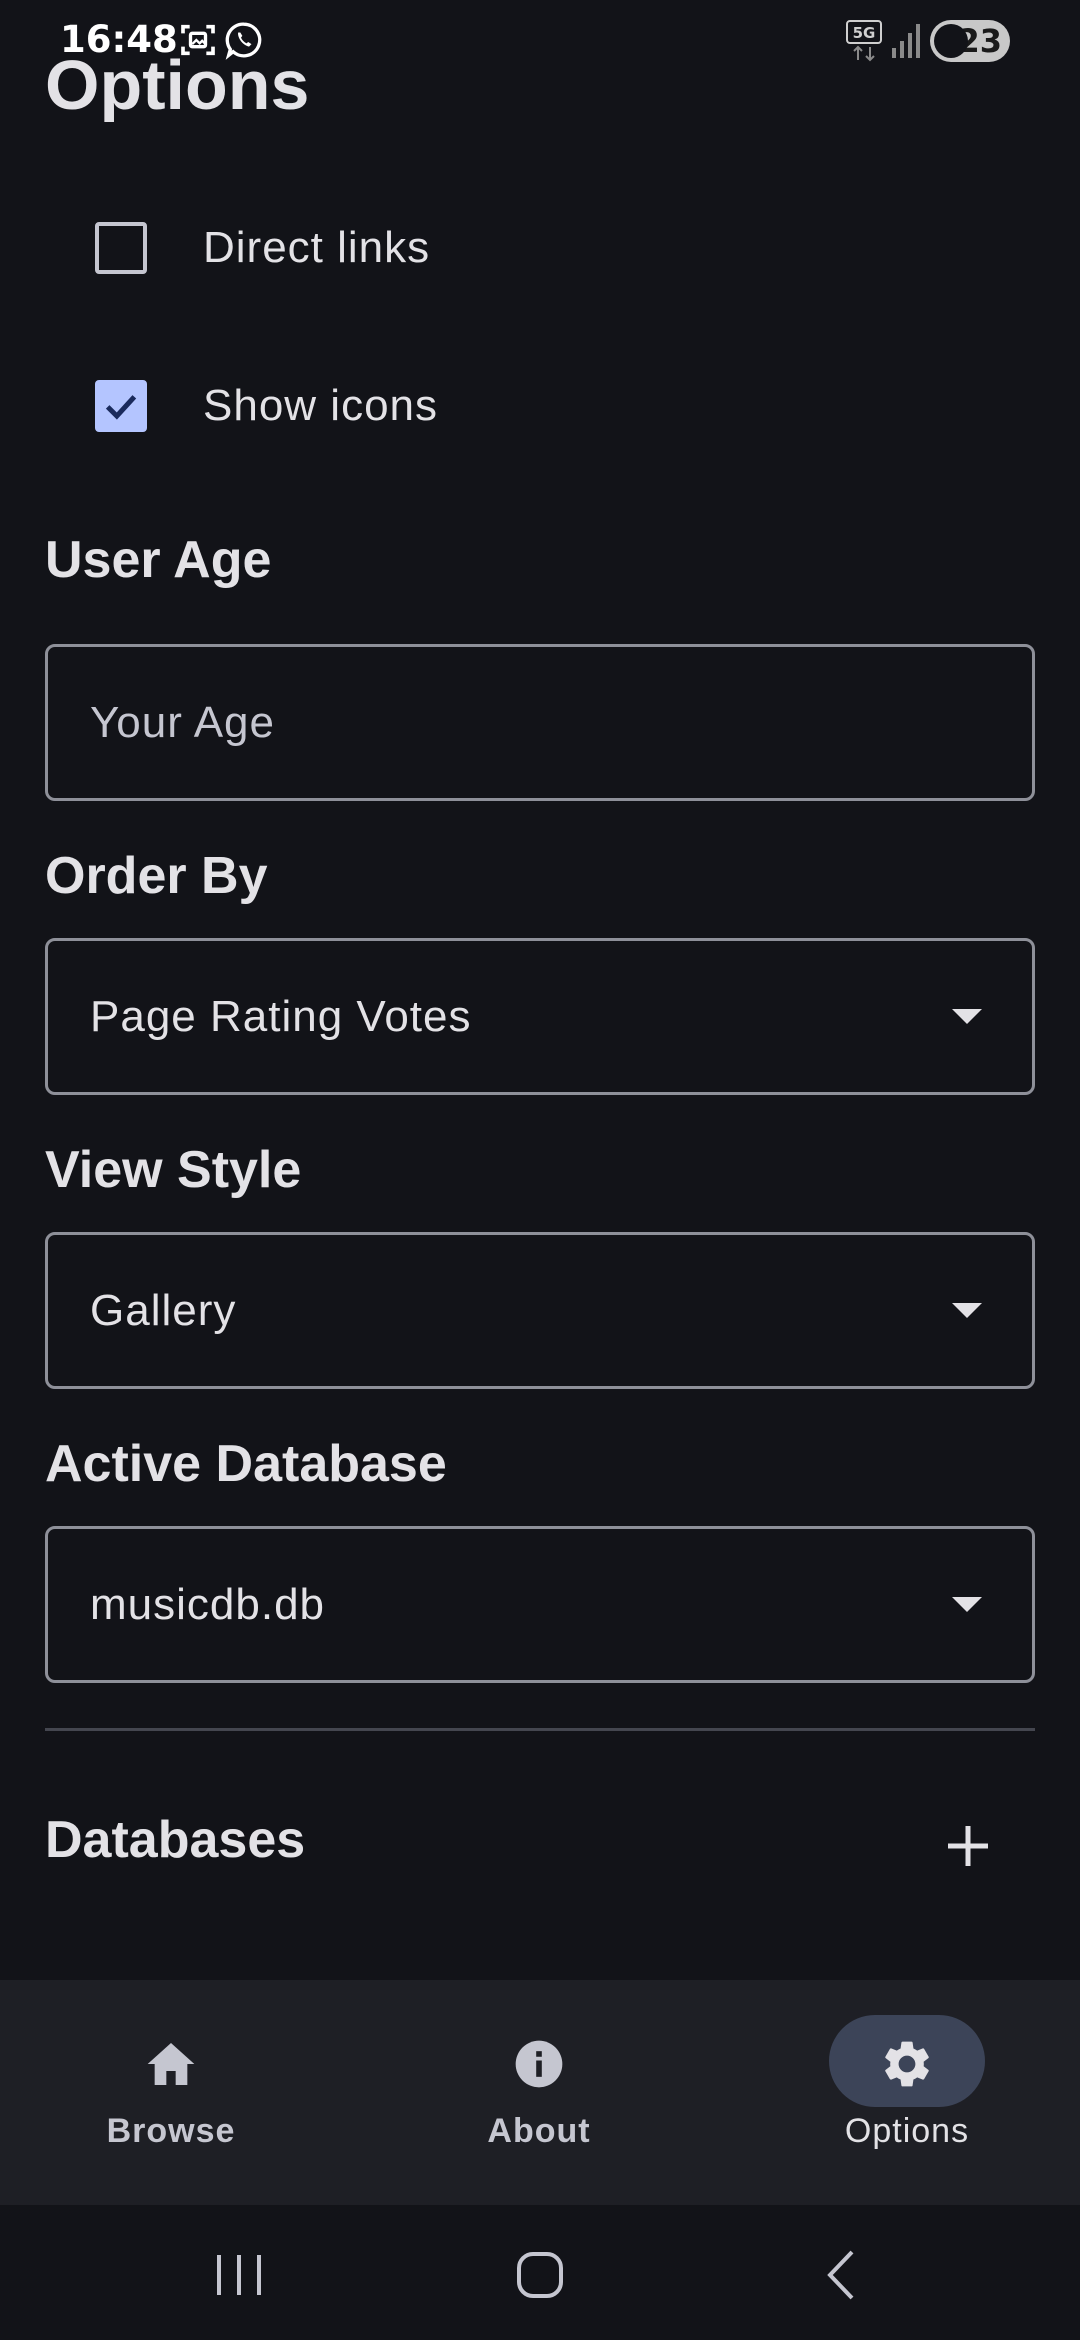 This screenshot has width=1080, height=2340. I want to click on nav-item-options: Options, so click(907, 2092).